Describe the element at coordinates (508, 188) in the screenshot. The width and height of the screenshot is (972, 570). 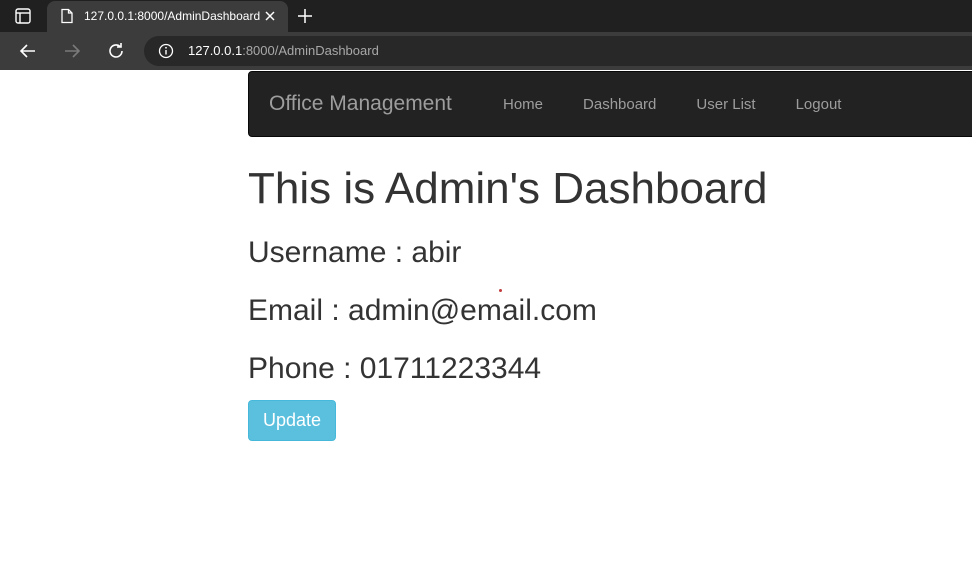
I see `page-title: This is Admin's Dashboard` at that location.